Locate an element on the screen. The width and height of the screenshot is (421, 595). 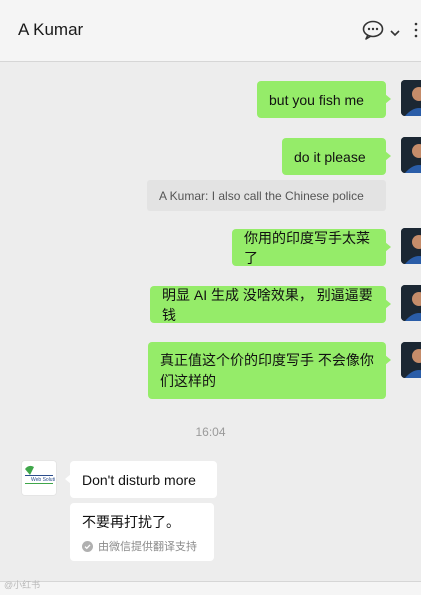
message-bubble-in: Don't disturb more is located at coordinates (141, 479).